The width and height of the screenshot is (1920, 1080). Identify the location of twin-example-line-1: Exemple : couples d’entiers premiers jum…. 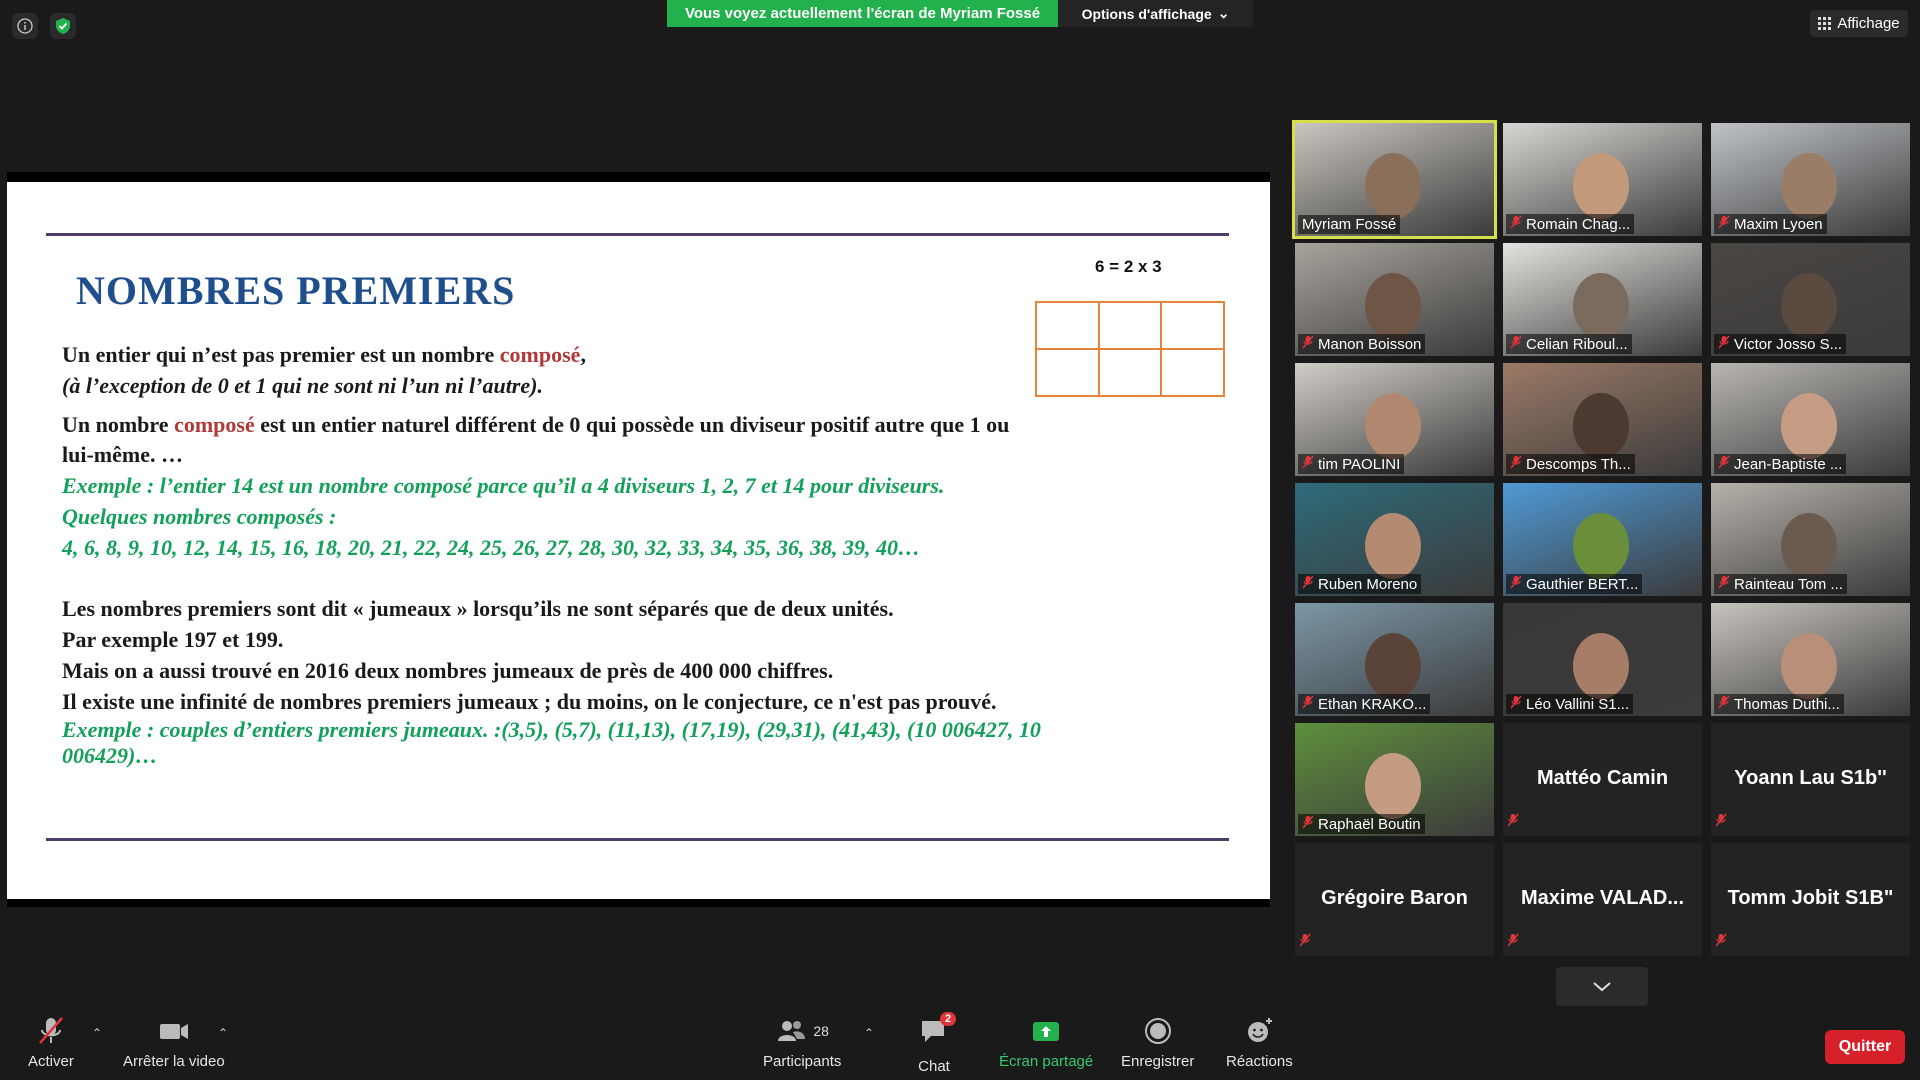
(551, 729).